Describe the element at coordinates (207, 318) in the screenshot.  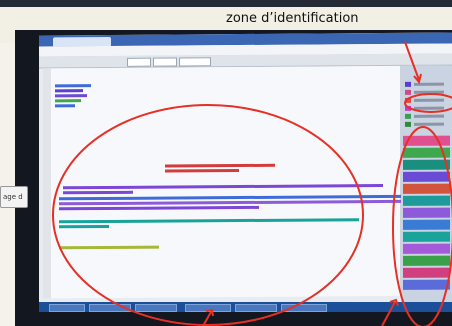
I see `arrow-to-editor` at that location.